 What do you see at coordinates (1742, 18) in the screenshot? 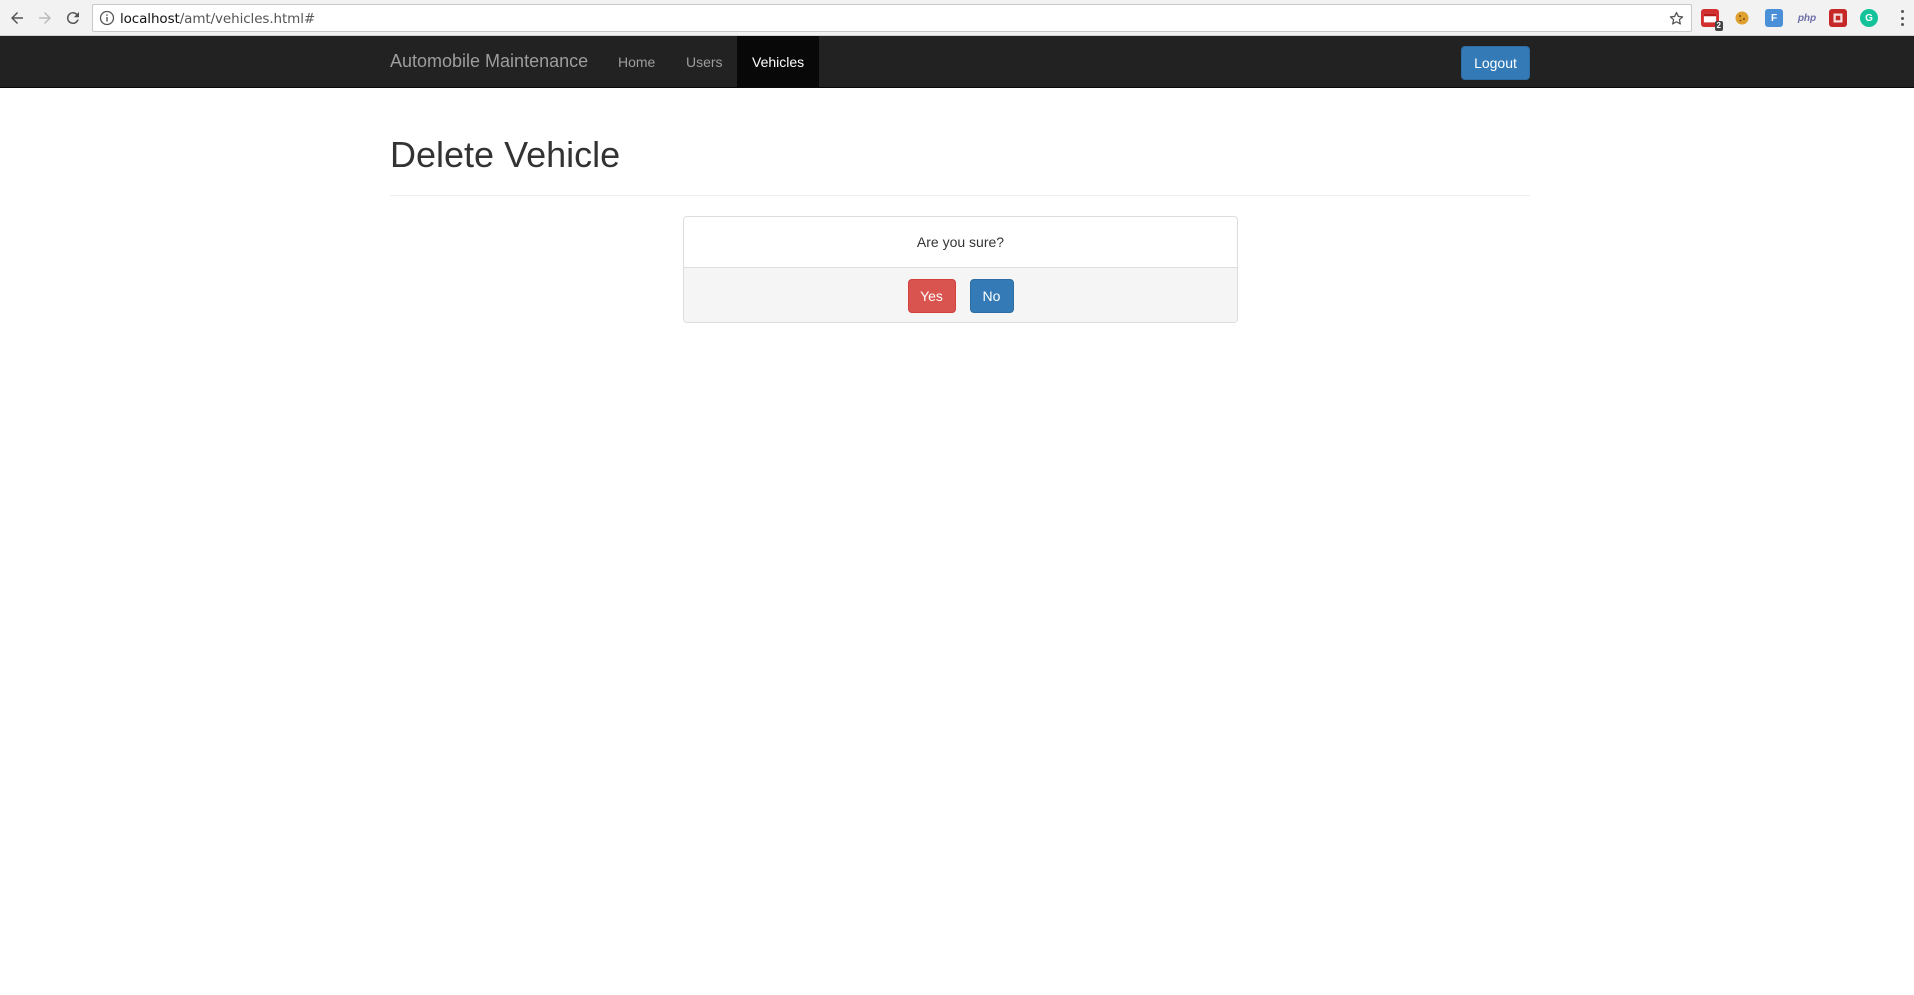
I see `cookie-ext-icon` at bounding box center [1742, 18].